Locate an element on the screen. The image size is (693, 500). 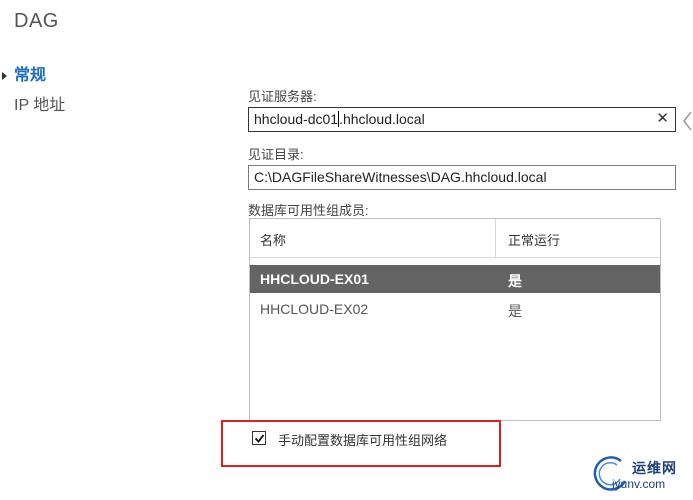
clear-icon: ✕ is located at coordinates (662, 118).